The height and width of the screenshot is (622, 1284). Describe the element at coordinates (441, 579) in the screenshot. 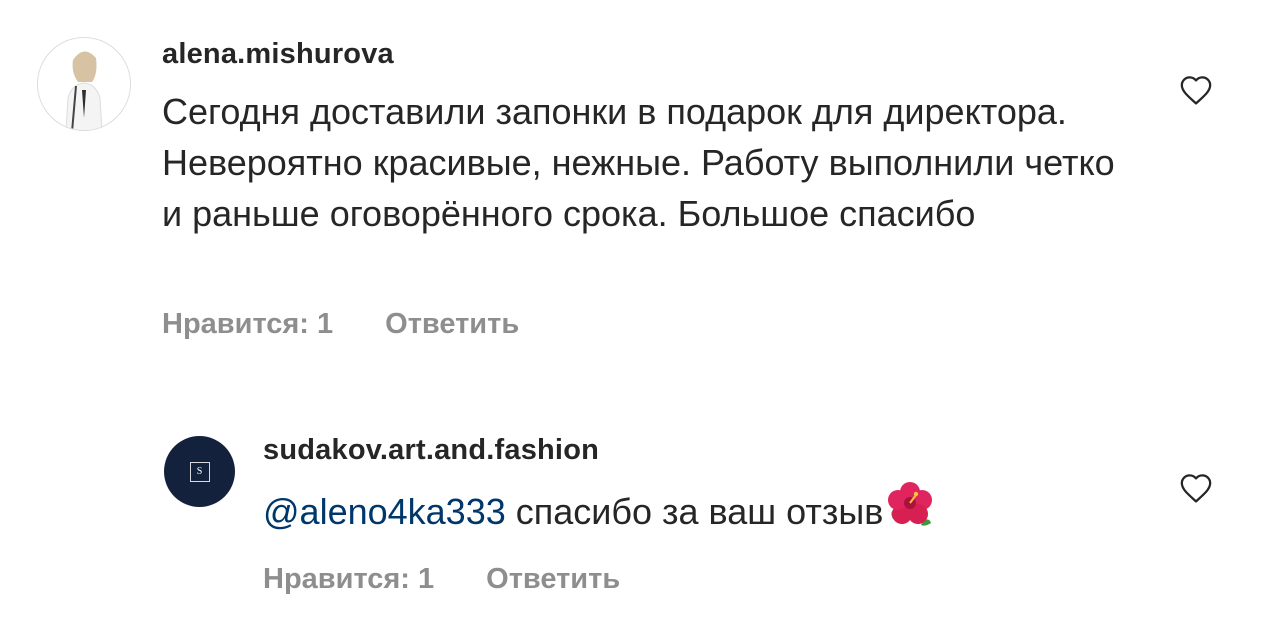

I see `reply-actions: Нравится: 1 Ответить` at that location.